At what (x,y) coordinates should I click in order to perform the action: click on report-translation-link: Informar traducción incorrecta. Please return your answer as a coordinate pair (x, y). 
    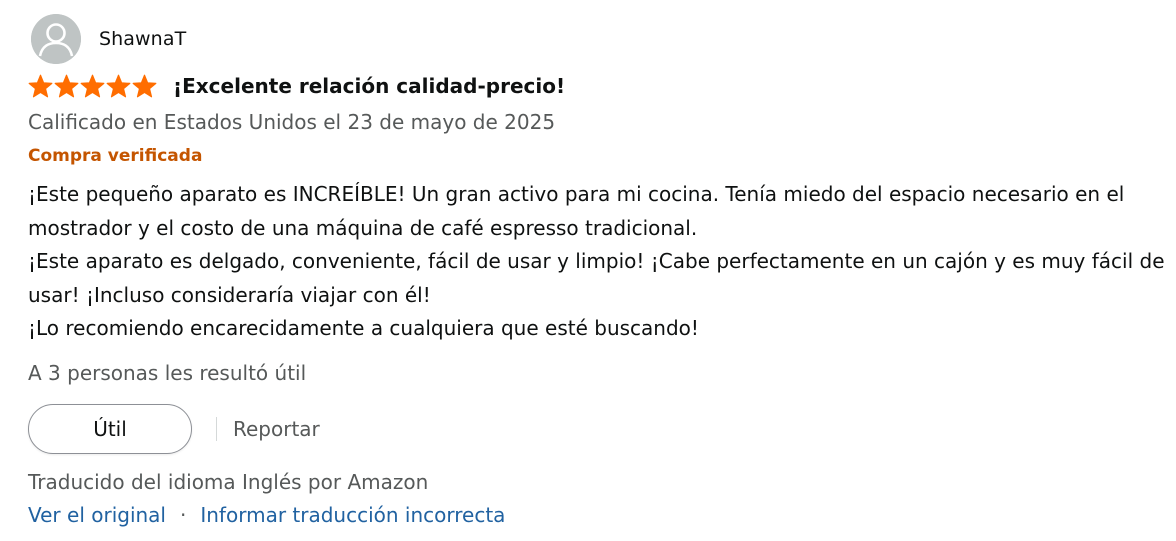
    Looking at the image, I should click on (352, 515).